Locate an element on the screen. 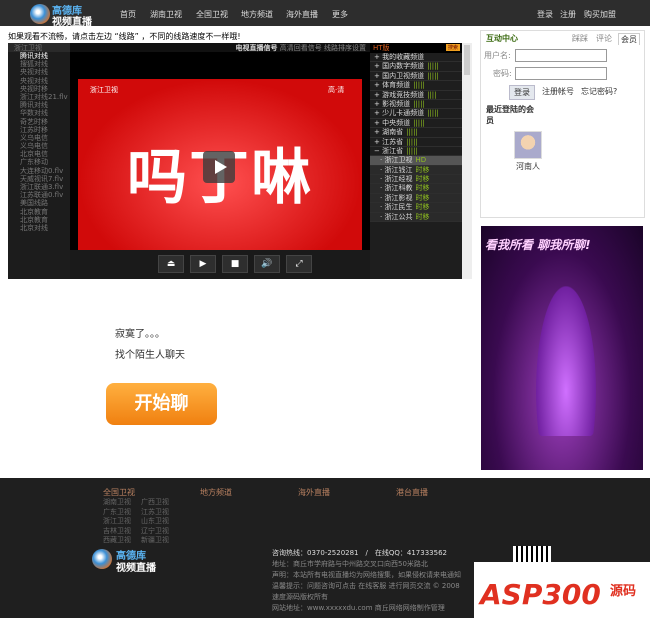 The width and height of the screenshot is (650, 618). fullscreen-button: ⤢ is located at coordinates (299, 264).